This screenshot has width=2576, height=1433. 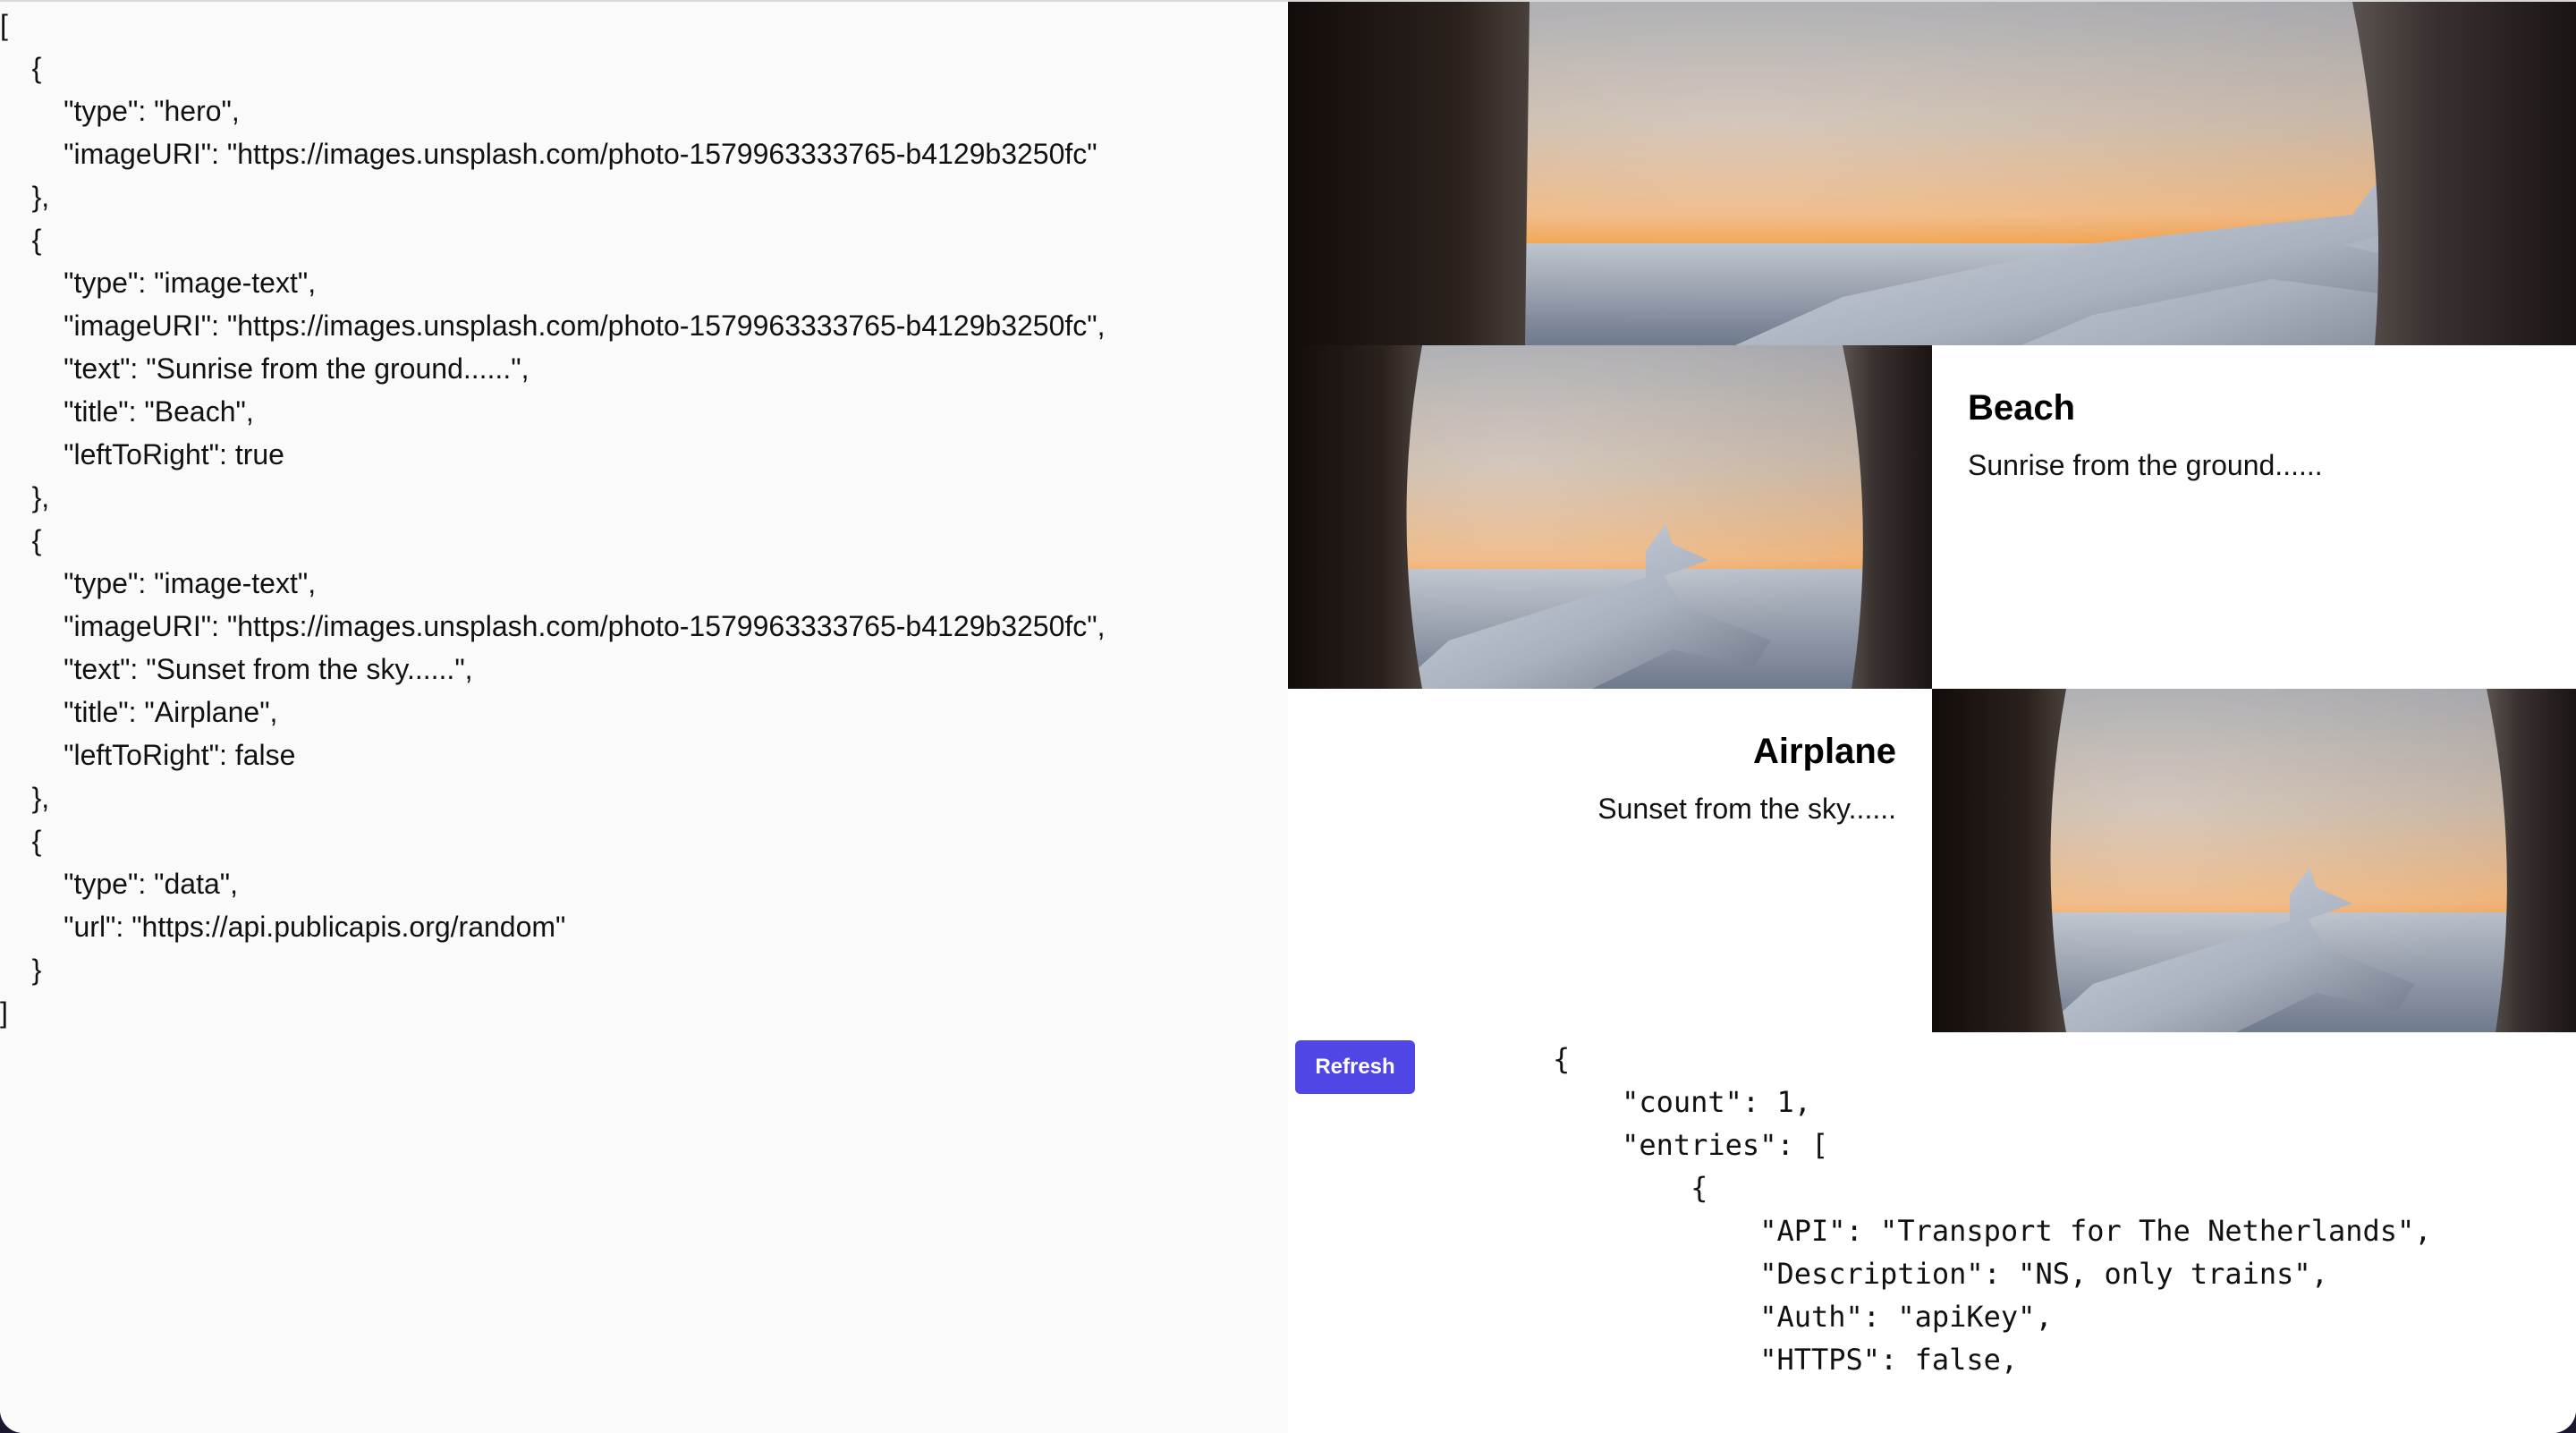 I want to click on data-line: "entries": [, so click(x=1691, y=1145).